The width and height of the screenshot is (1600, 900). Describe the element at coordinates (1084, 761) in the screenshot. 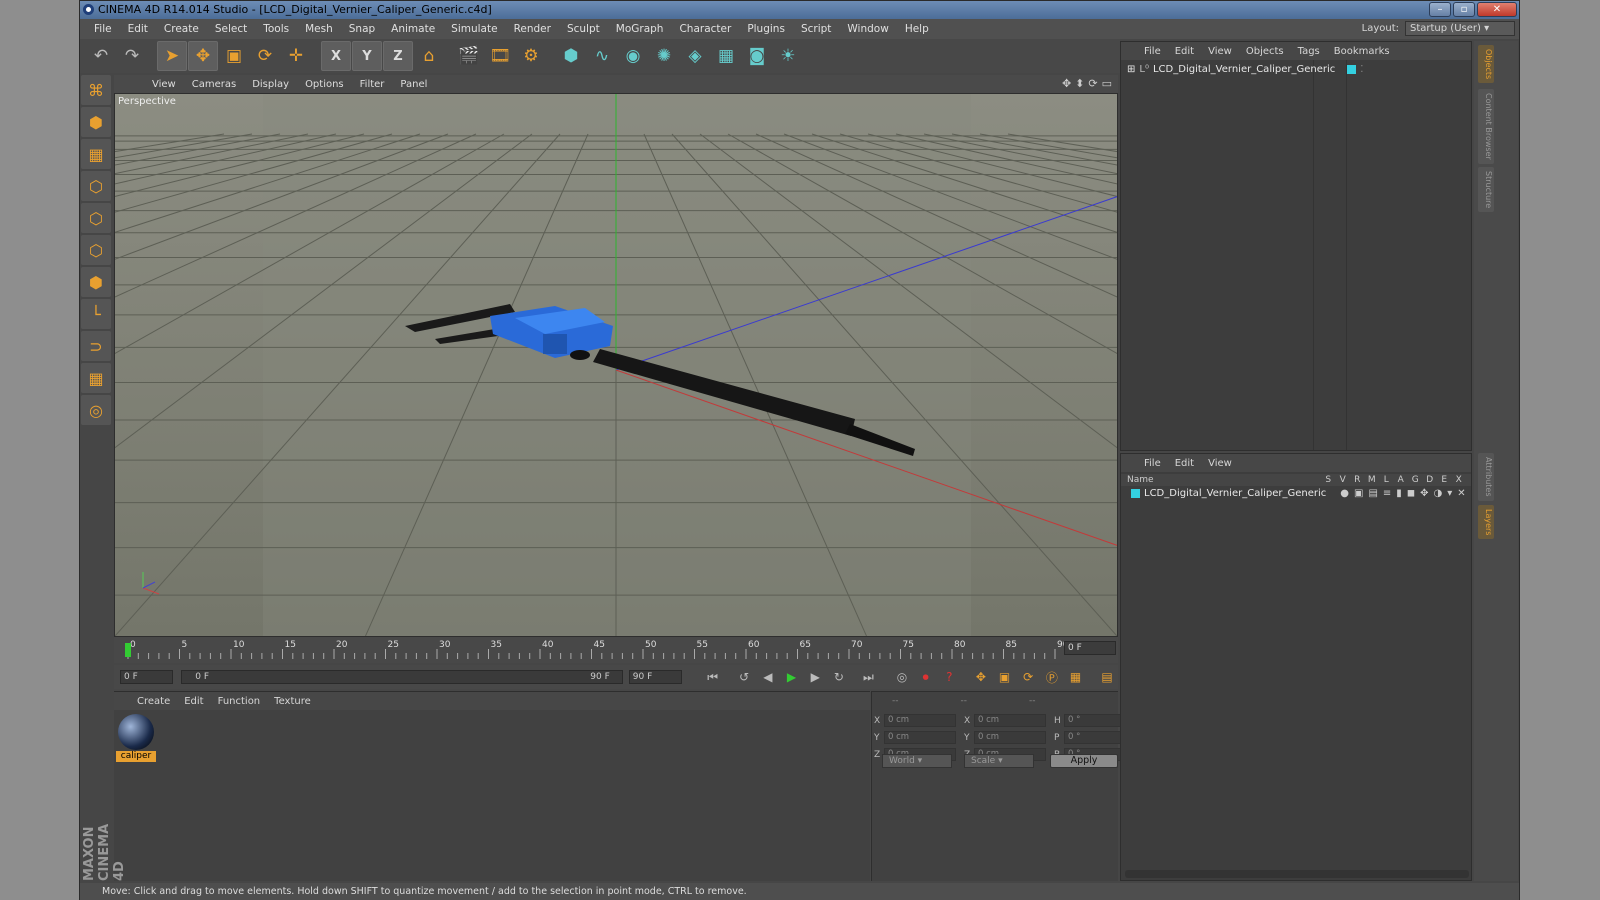

I see `apply-button: Apply` at that location.